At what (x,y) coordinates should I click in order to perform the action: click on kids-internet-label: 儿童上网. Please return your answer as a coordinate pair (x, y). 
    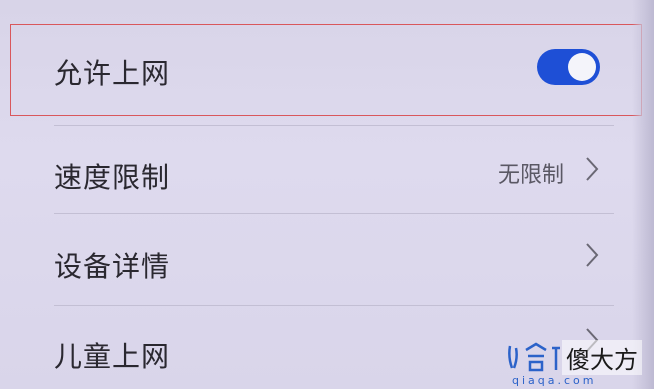
    Looking at the image, I should click on (112, 355).